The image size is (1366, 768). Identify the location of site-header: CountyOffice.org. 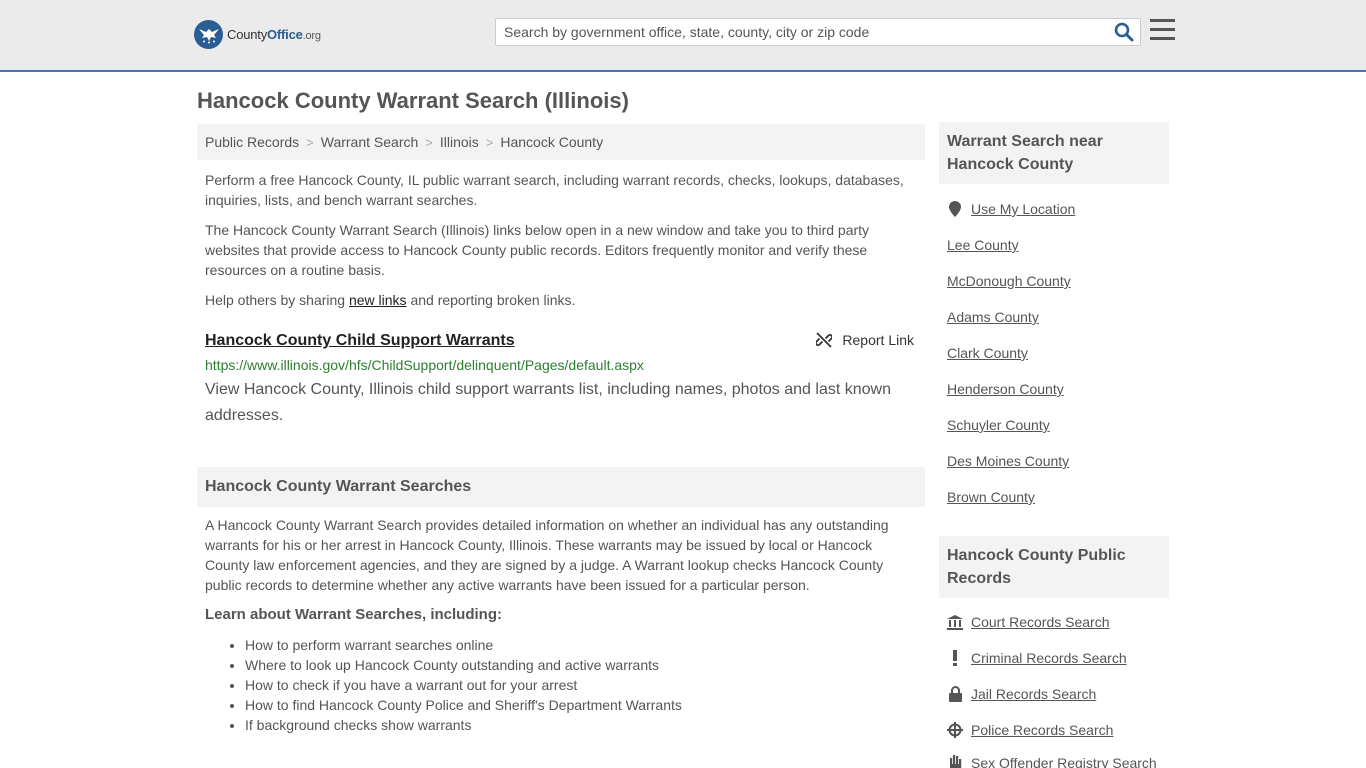
(683, 36).